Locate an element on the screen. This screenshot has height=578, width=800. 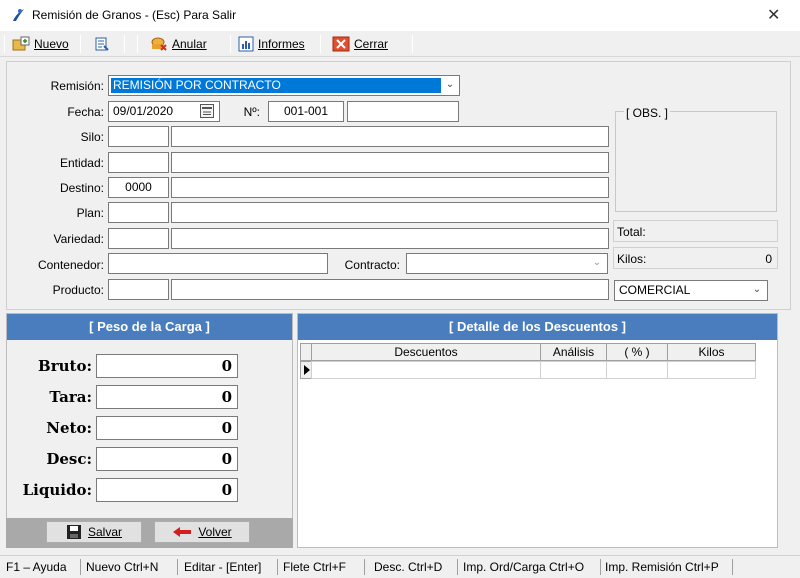
status-imp-remision: Imp. Remisión Ctrl+P is located at coordinates (662, 567).